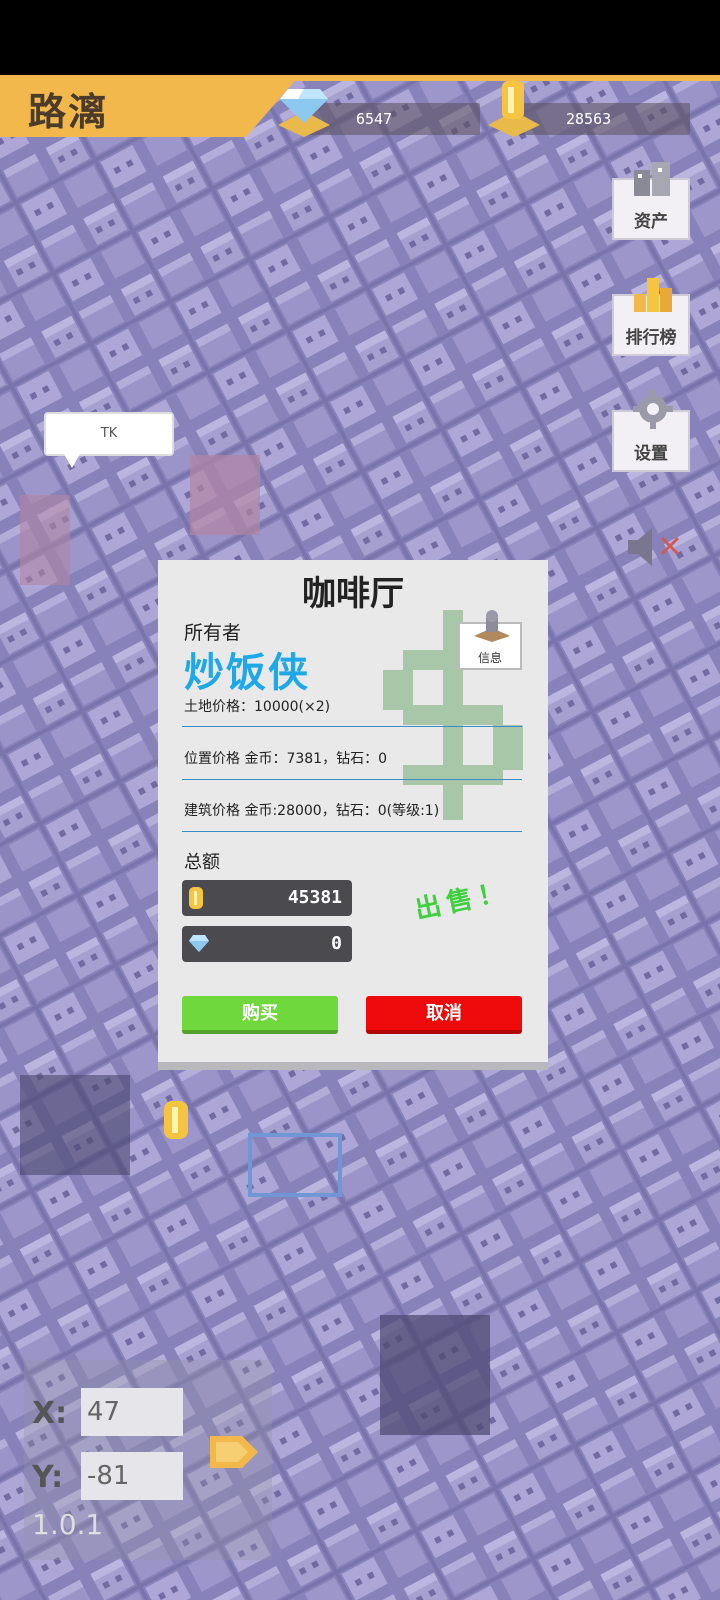  I want to click on for-sale-label: 出售！, so click(462, 901).